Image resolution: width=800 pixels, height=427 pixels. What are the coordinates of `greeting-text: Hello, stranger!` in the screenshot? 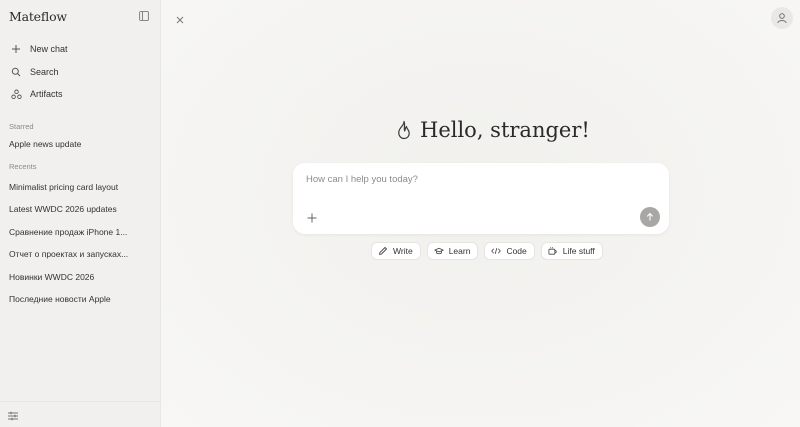 It's located at (505, 130).